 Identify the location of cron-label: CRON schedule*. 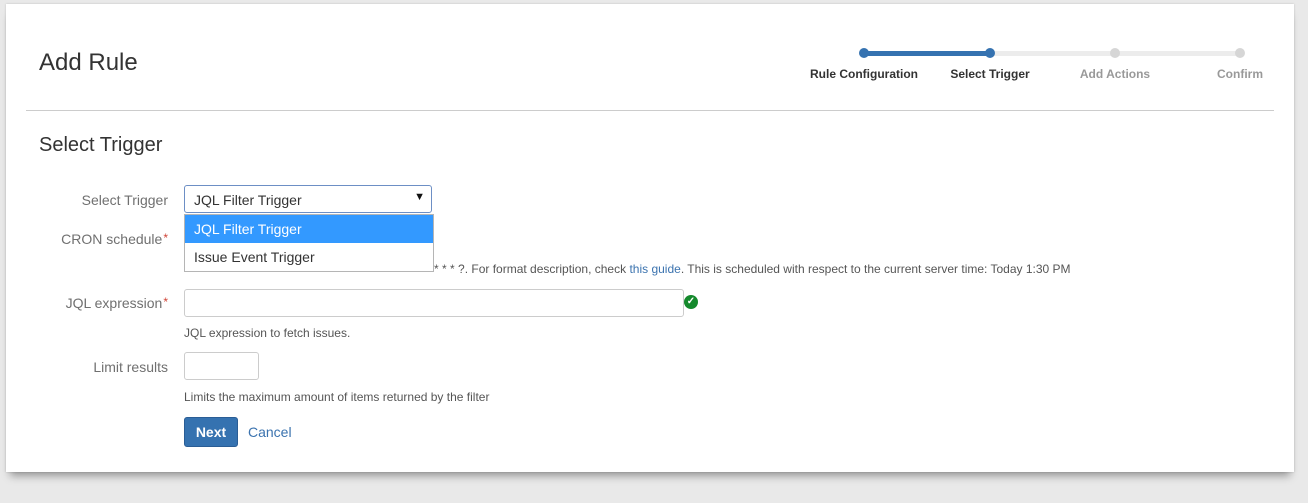
(114, 239).